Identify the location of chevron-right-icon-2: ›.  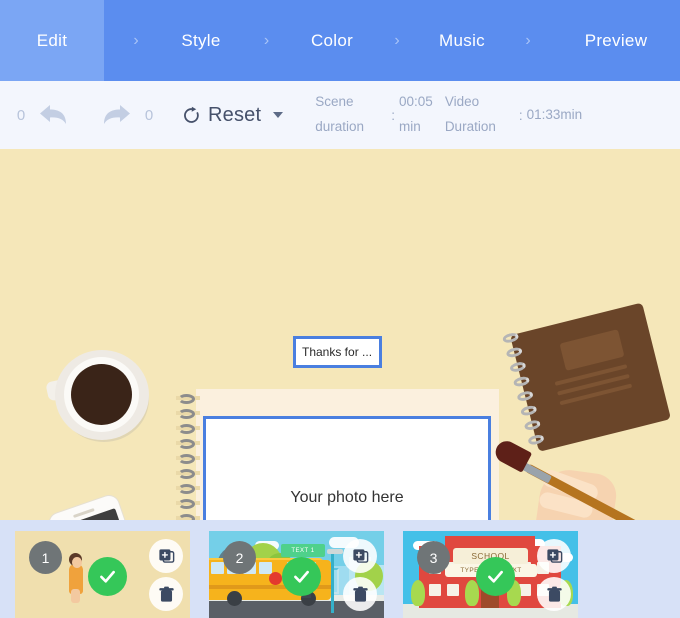
(266, 40).